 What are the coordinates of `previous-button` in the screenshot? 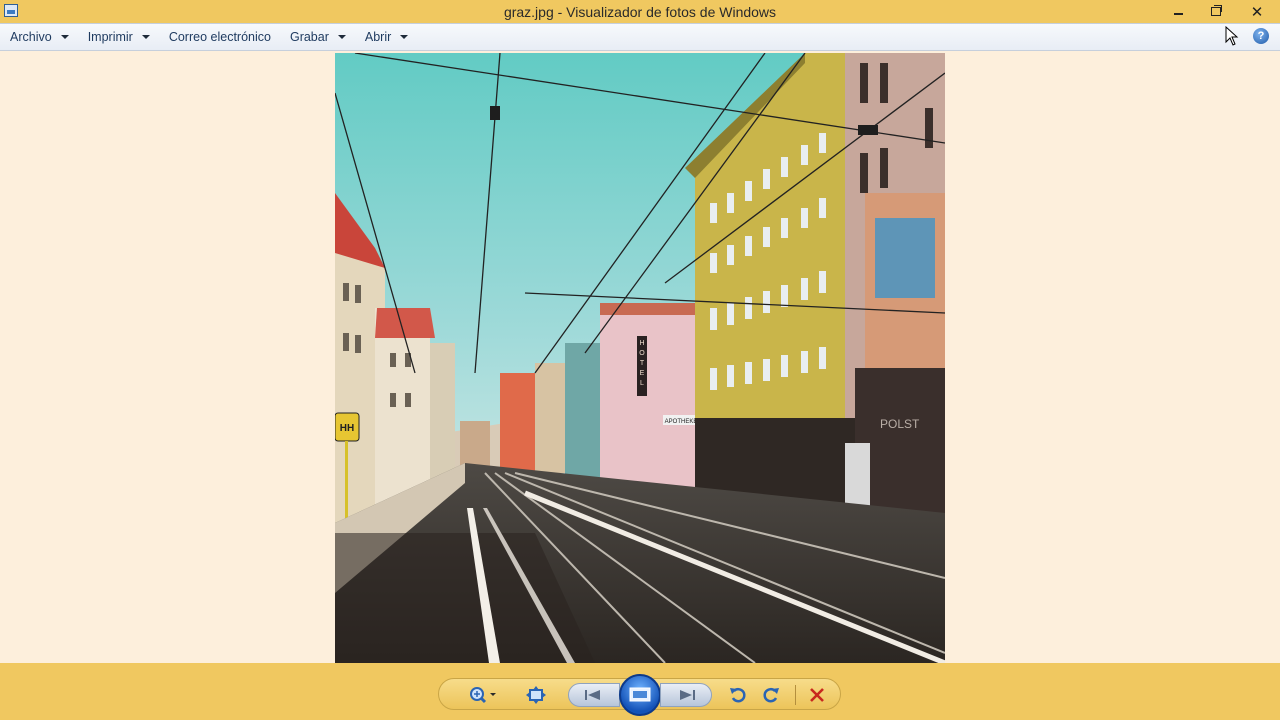 It's located at (594, 695).